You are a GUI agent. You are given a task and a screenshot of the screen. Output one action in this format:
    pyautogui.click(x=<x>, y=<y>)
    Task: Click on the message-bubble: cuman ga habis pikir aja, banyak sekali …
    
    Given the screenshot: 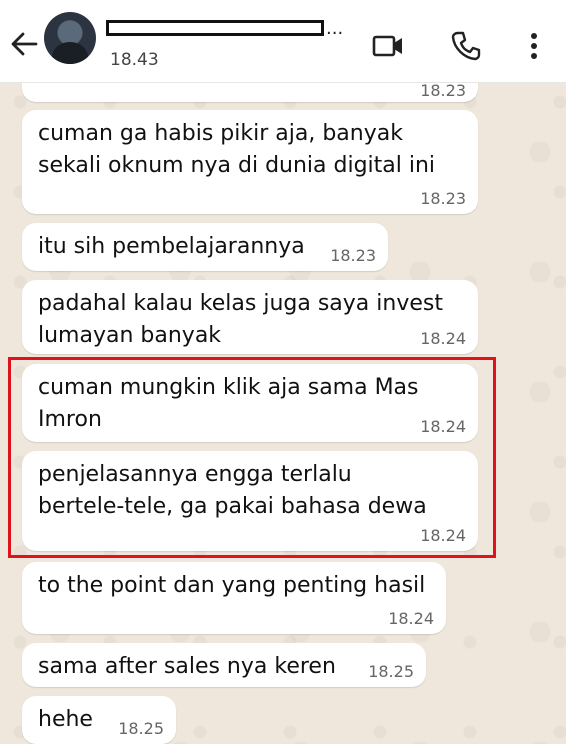 What is the action you would take?
    pyautogui.click(x=250, y=162)
    